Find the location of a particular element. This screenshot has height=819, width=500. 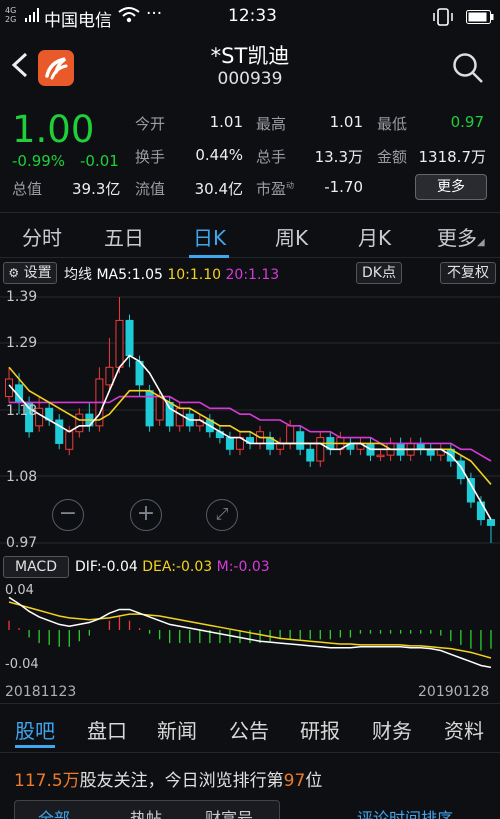

pe-label: 市盈动 is located at coordinates (275, 189).